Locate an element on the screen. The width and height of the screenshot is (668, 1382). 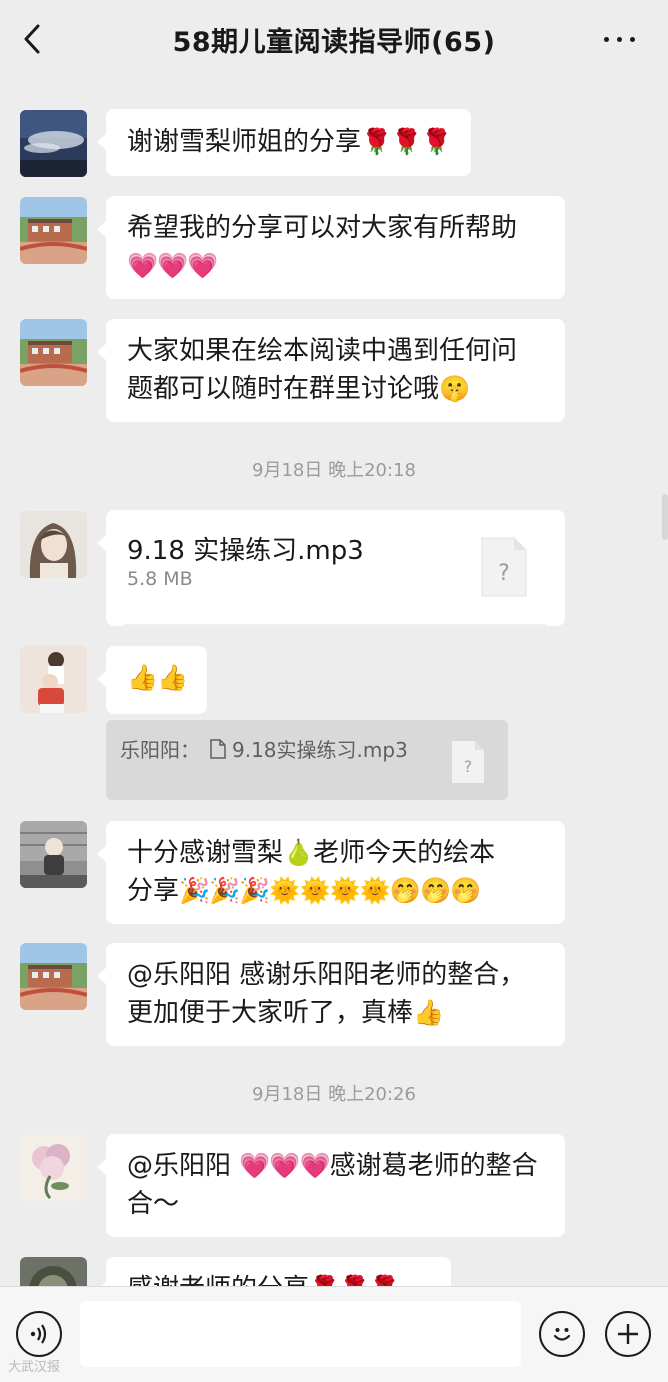
smiley-icon is located at coordinates (562, 1334).